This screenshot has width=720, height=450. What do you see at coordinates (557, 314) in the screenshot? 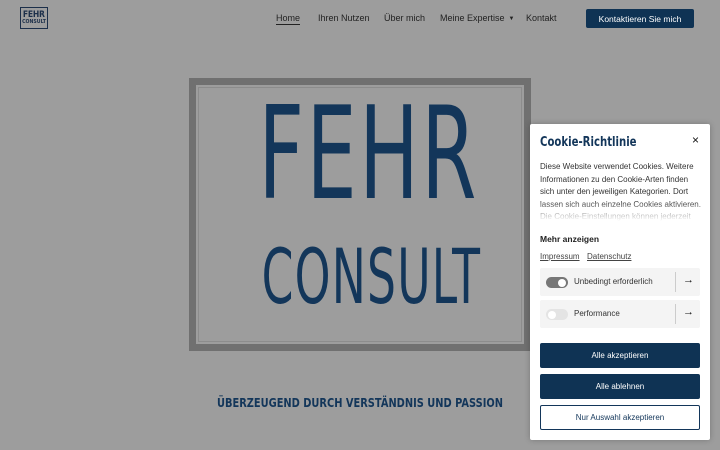
I see `performance-toggle` at bounding box center [557, 314].